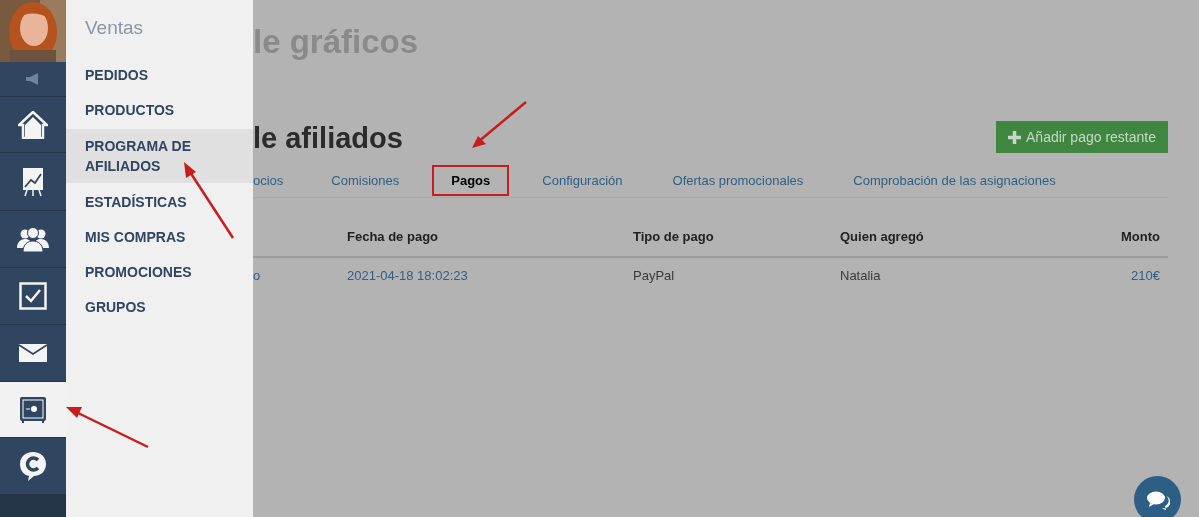 The height and width of the screenshot is (517, 1199). What do you see at coordinates (1140, 237) in the screenshot?
I see `column-header: Monto` at bounding box center [1140, 237].